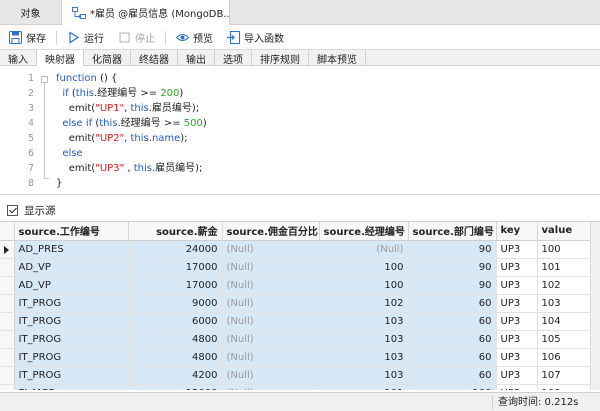  Describe the element at coordinates (233, 58) in the screenshot. I see `tab-options: 选项` at that location.